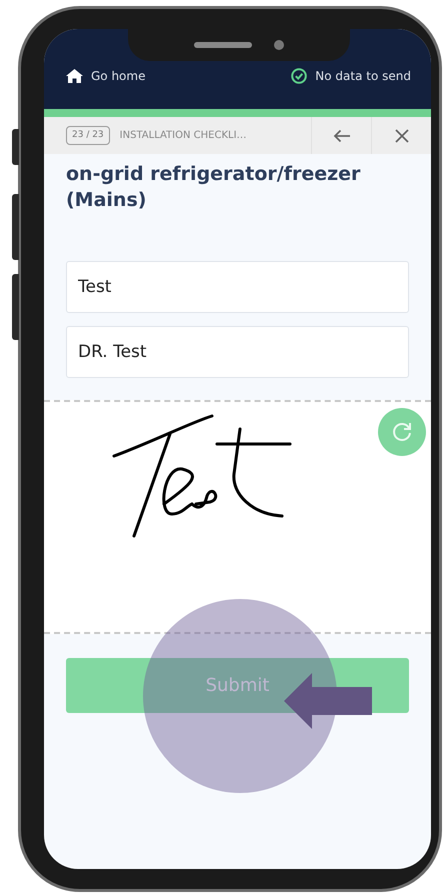 The width and height of the screenshot is (446, 895). What do you see at coordinates (237, 352) in the screenshot?
I see `text-input-field: DR. Test` at bounding box center [237, 352].